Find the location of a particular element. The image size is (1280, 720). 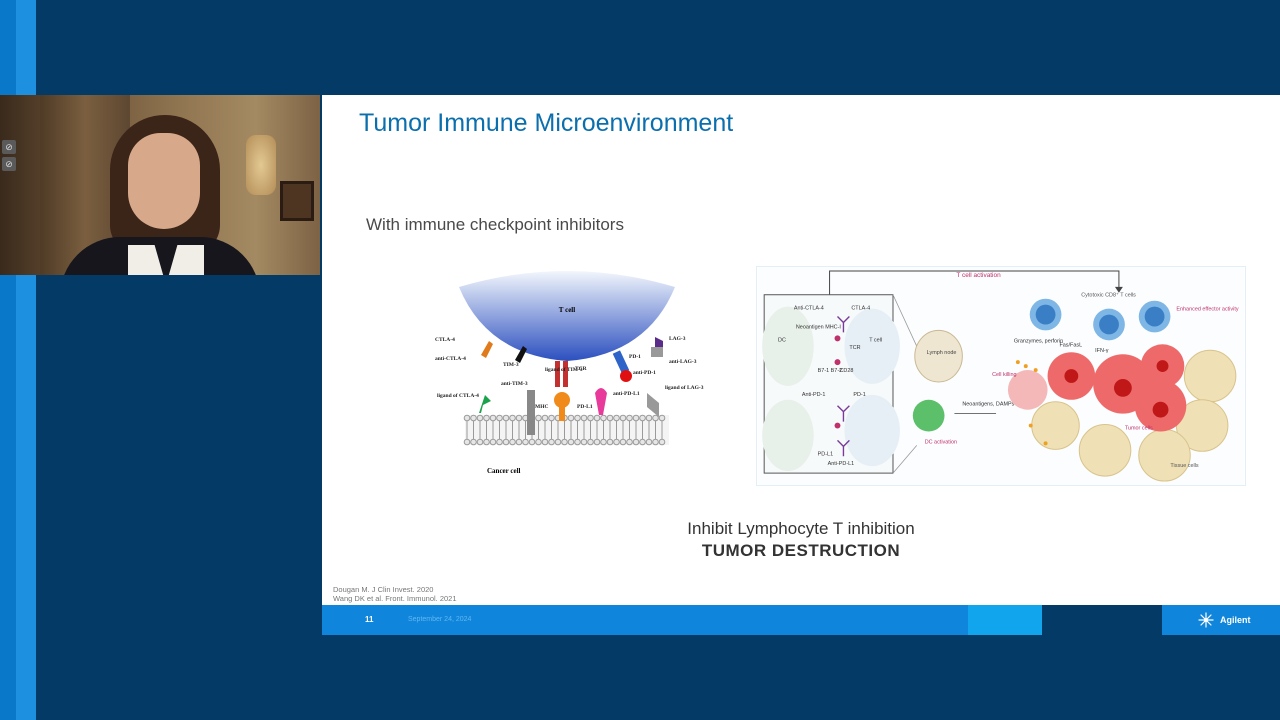

t-cell-shape is located at coordinates (567, 316).